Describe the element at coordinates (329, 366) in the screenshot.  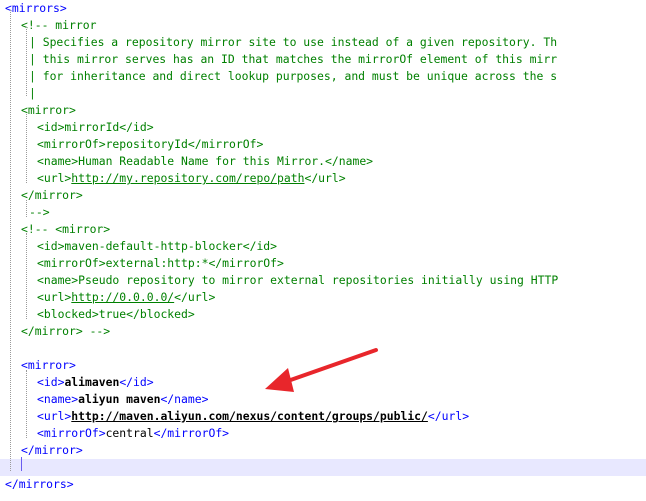
I see `arrow-shaft` at that location.